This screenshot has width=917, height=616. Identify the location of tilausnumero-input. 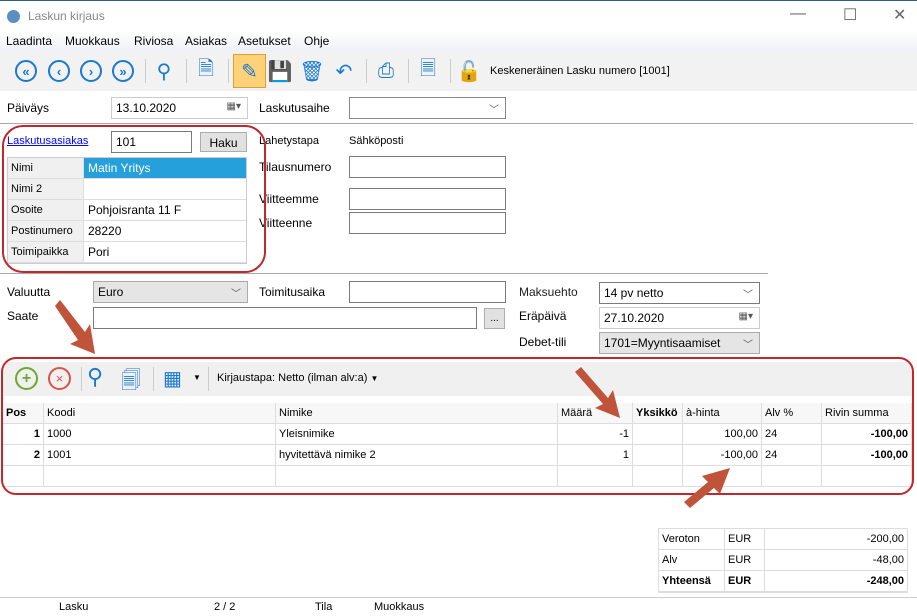
(427, 167).